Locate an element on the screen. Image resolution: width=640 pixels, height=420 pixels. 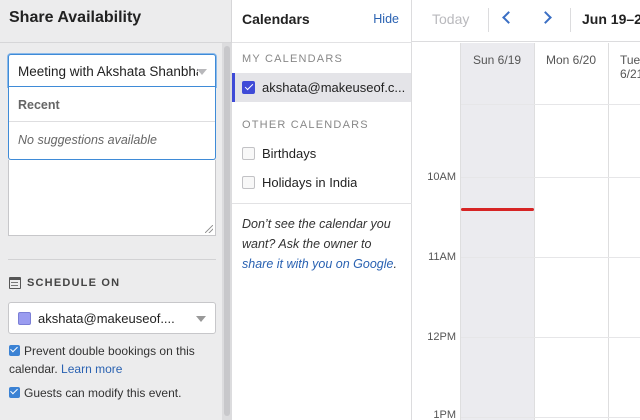
guests-modify-option: Guests can modify this event. is located at coordinates (95, 393).